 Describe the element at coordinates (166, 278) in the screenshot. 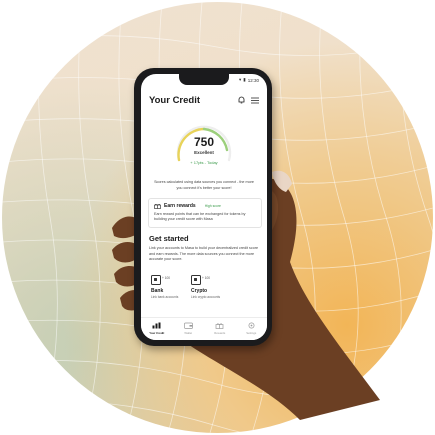

I see `bank-points: + 100` at that location.